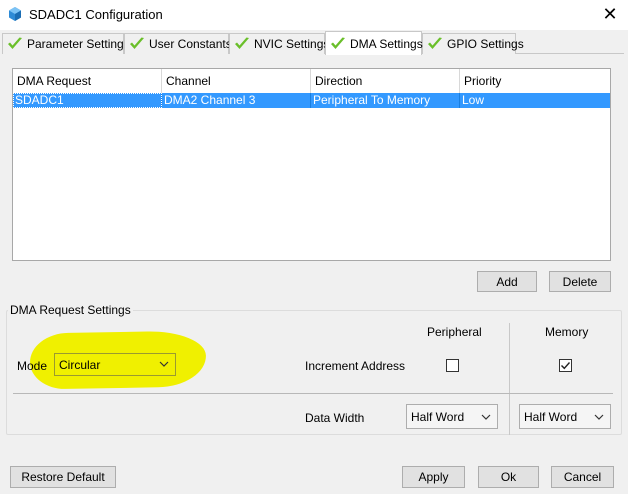 The height and width of the screenshot is (494, 628). Describe the element at coordinates (32, 366) in the screenshot. I see `mode-label: Mode` at that location.